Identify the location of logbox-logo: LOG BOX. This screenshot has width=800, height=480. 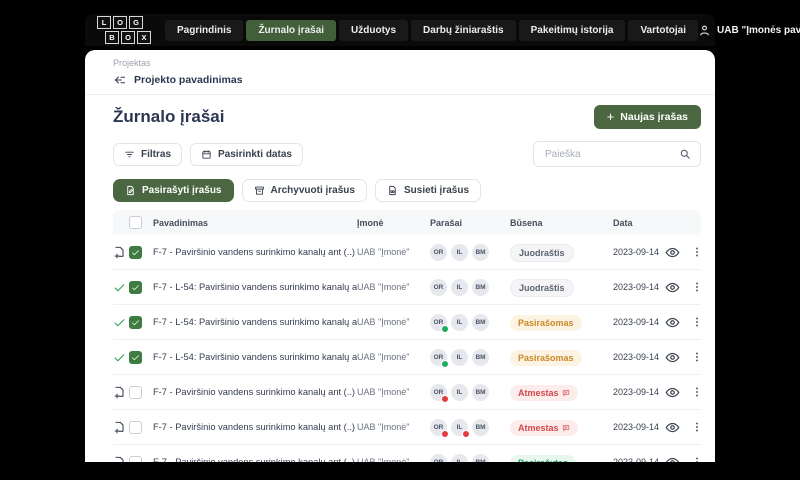
(124, 30).